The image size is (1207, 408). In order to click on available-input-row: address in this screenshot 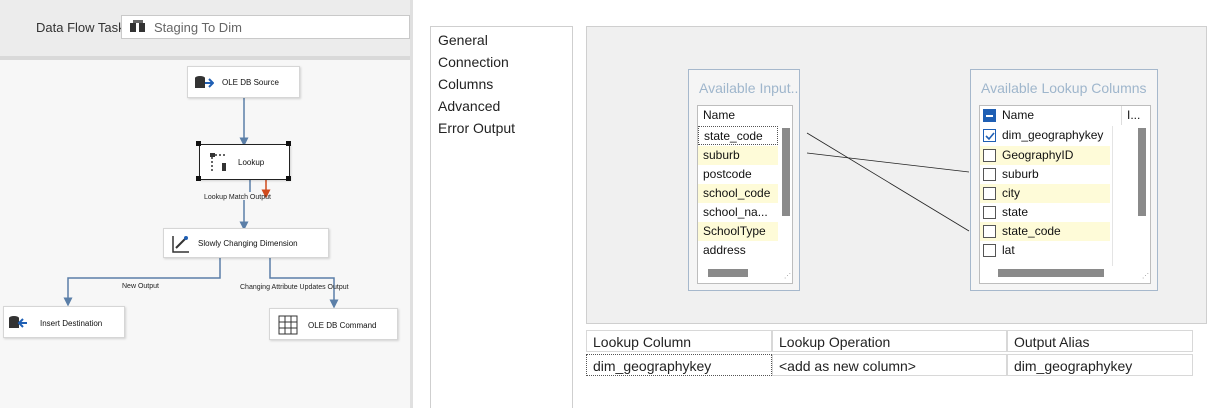, I will do `click(738, 250)`.